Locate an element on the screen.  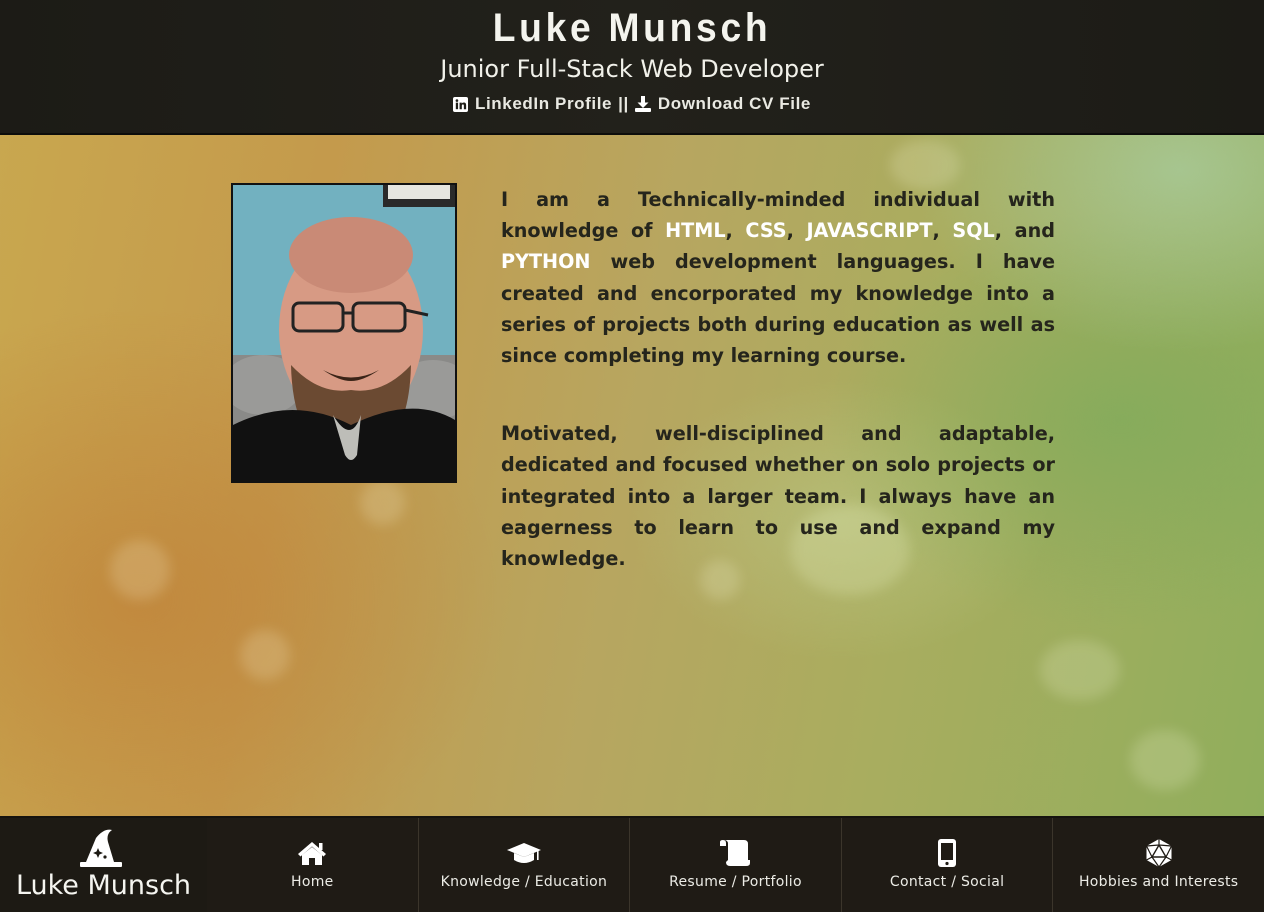
linkedin-label: LinkedIn Profile is located at coordinates (543, 103).